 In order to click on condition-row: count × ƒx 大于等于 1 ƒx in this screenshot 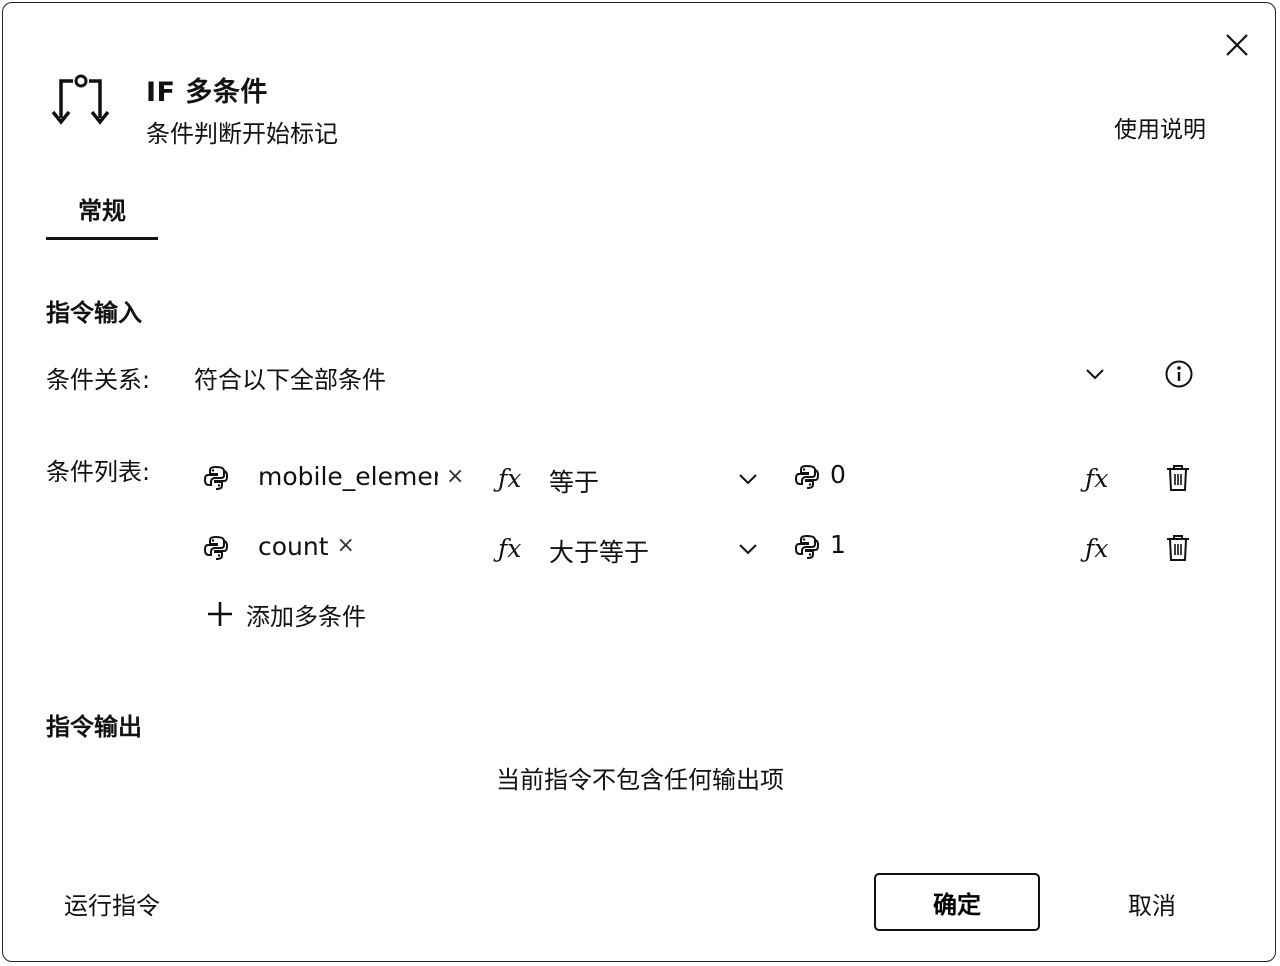, I will do `click(700, 549)`.